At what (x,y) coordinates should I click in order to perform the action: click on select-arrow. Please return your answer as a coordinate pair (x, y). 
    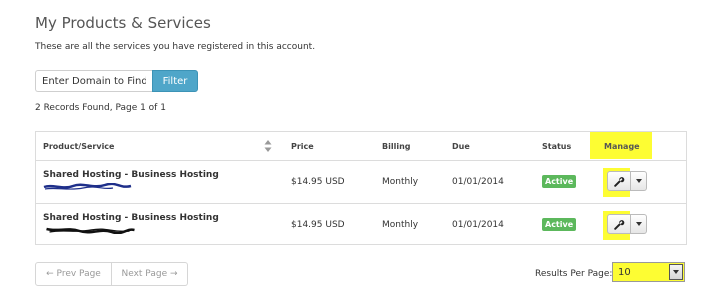
    Looking at the image, I should click on (676, 272).